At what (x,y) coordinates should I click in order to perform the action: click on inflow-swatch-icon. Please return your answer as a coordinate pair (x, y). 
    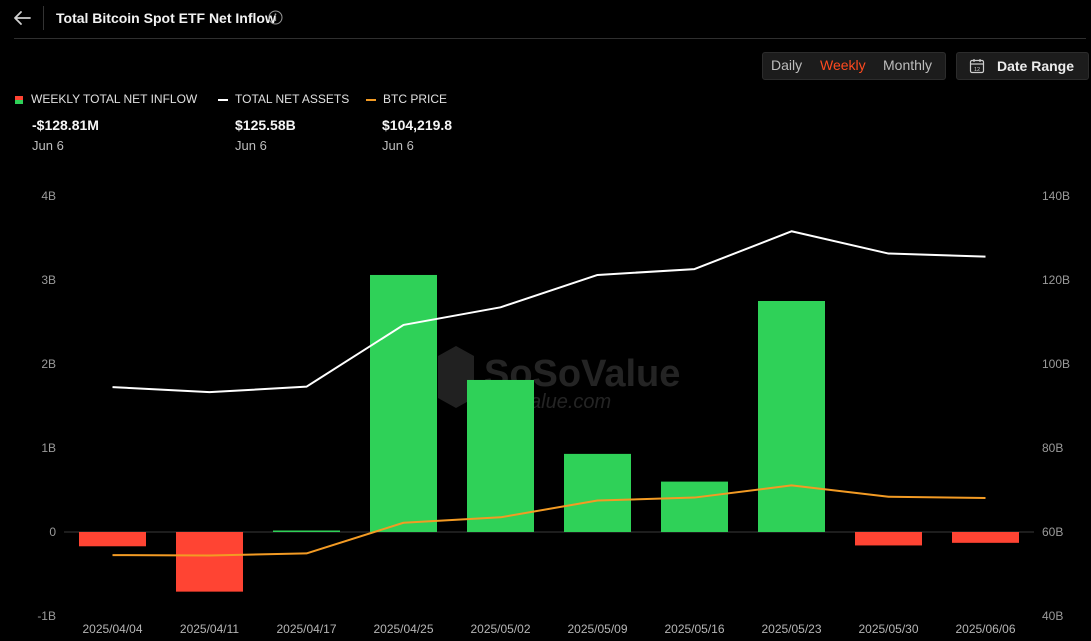
    Looking at the image, I should click on (19, 99).